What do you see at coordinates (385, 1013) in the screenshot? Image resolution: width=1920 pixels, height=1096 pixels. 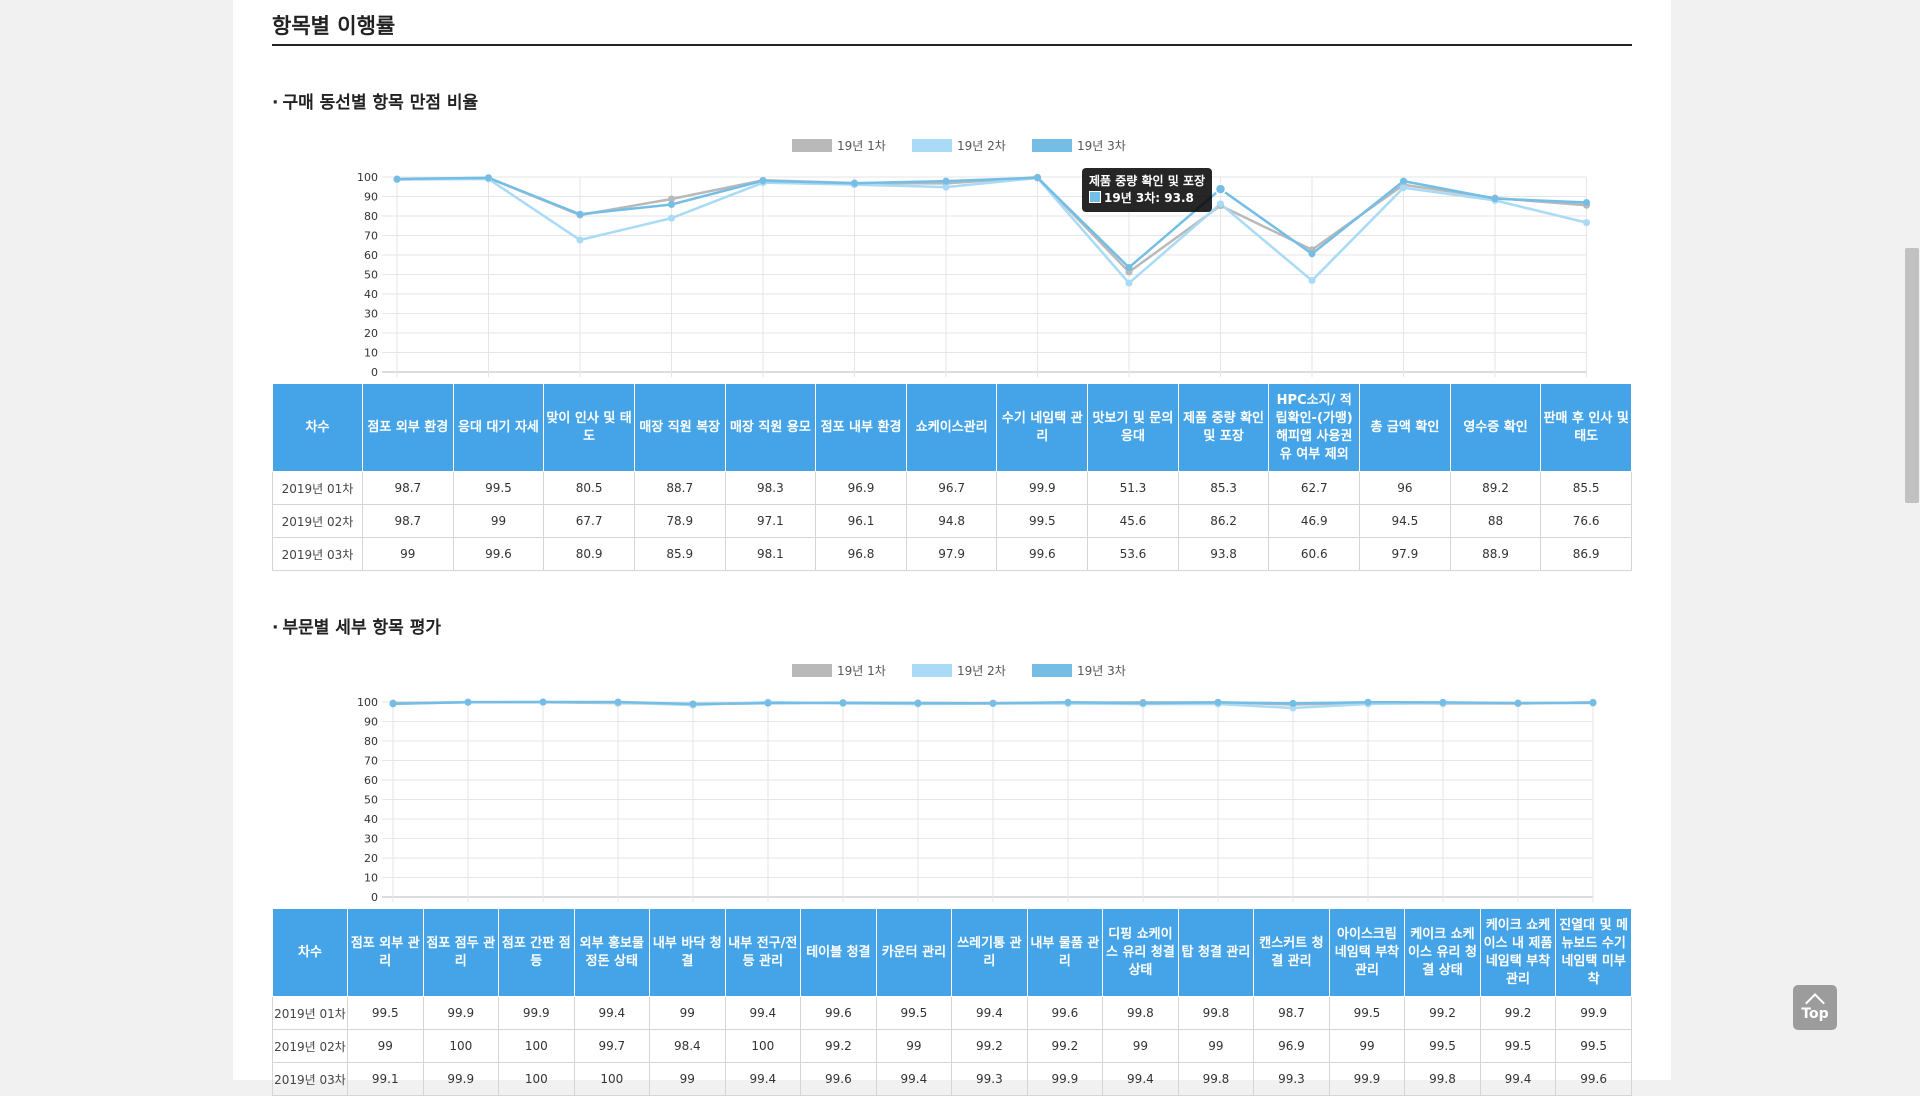 I see `table2-cell: 99.5` at bounding box center [385, 1013].